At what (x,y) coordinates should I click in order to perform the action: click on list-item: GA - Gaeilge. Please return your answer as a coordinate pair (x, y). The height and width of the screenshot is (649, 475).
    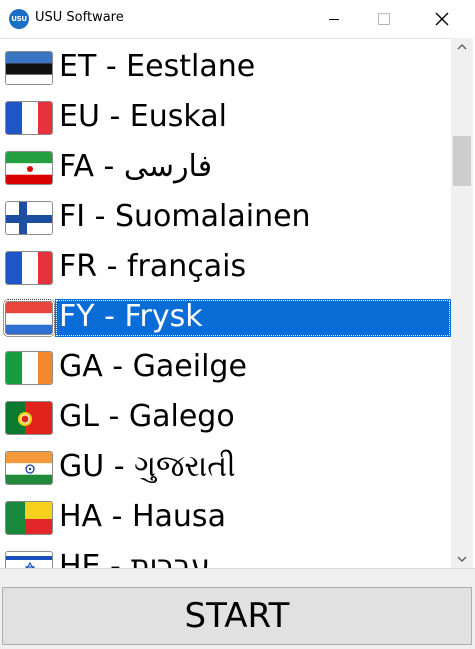
    Looking at the image, I should click on (226, 368).